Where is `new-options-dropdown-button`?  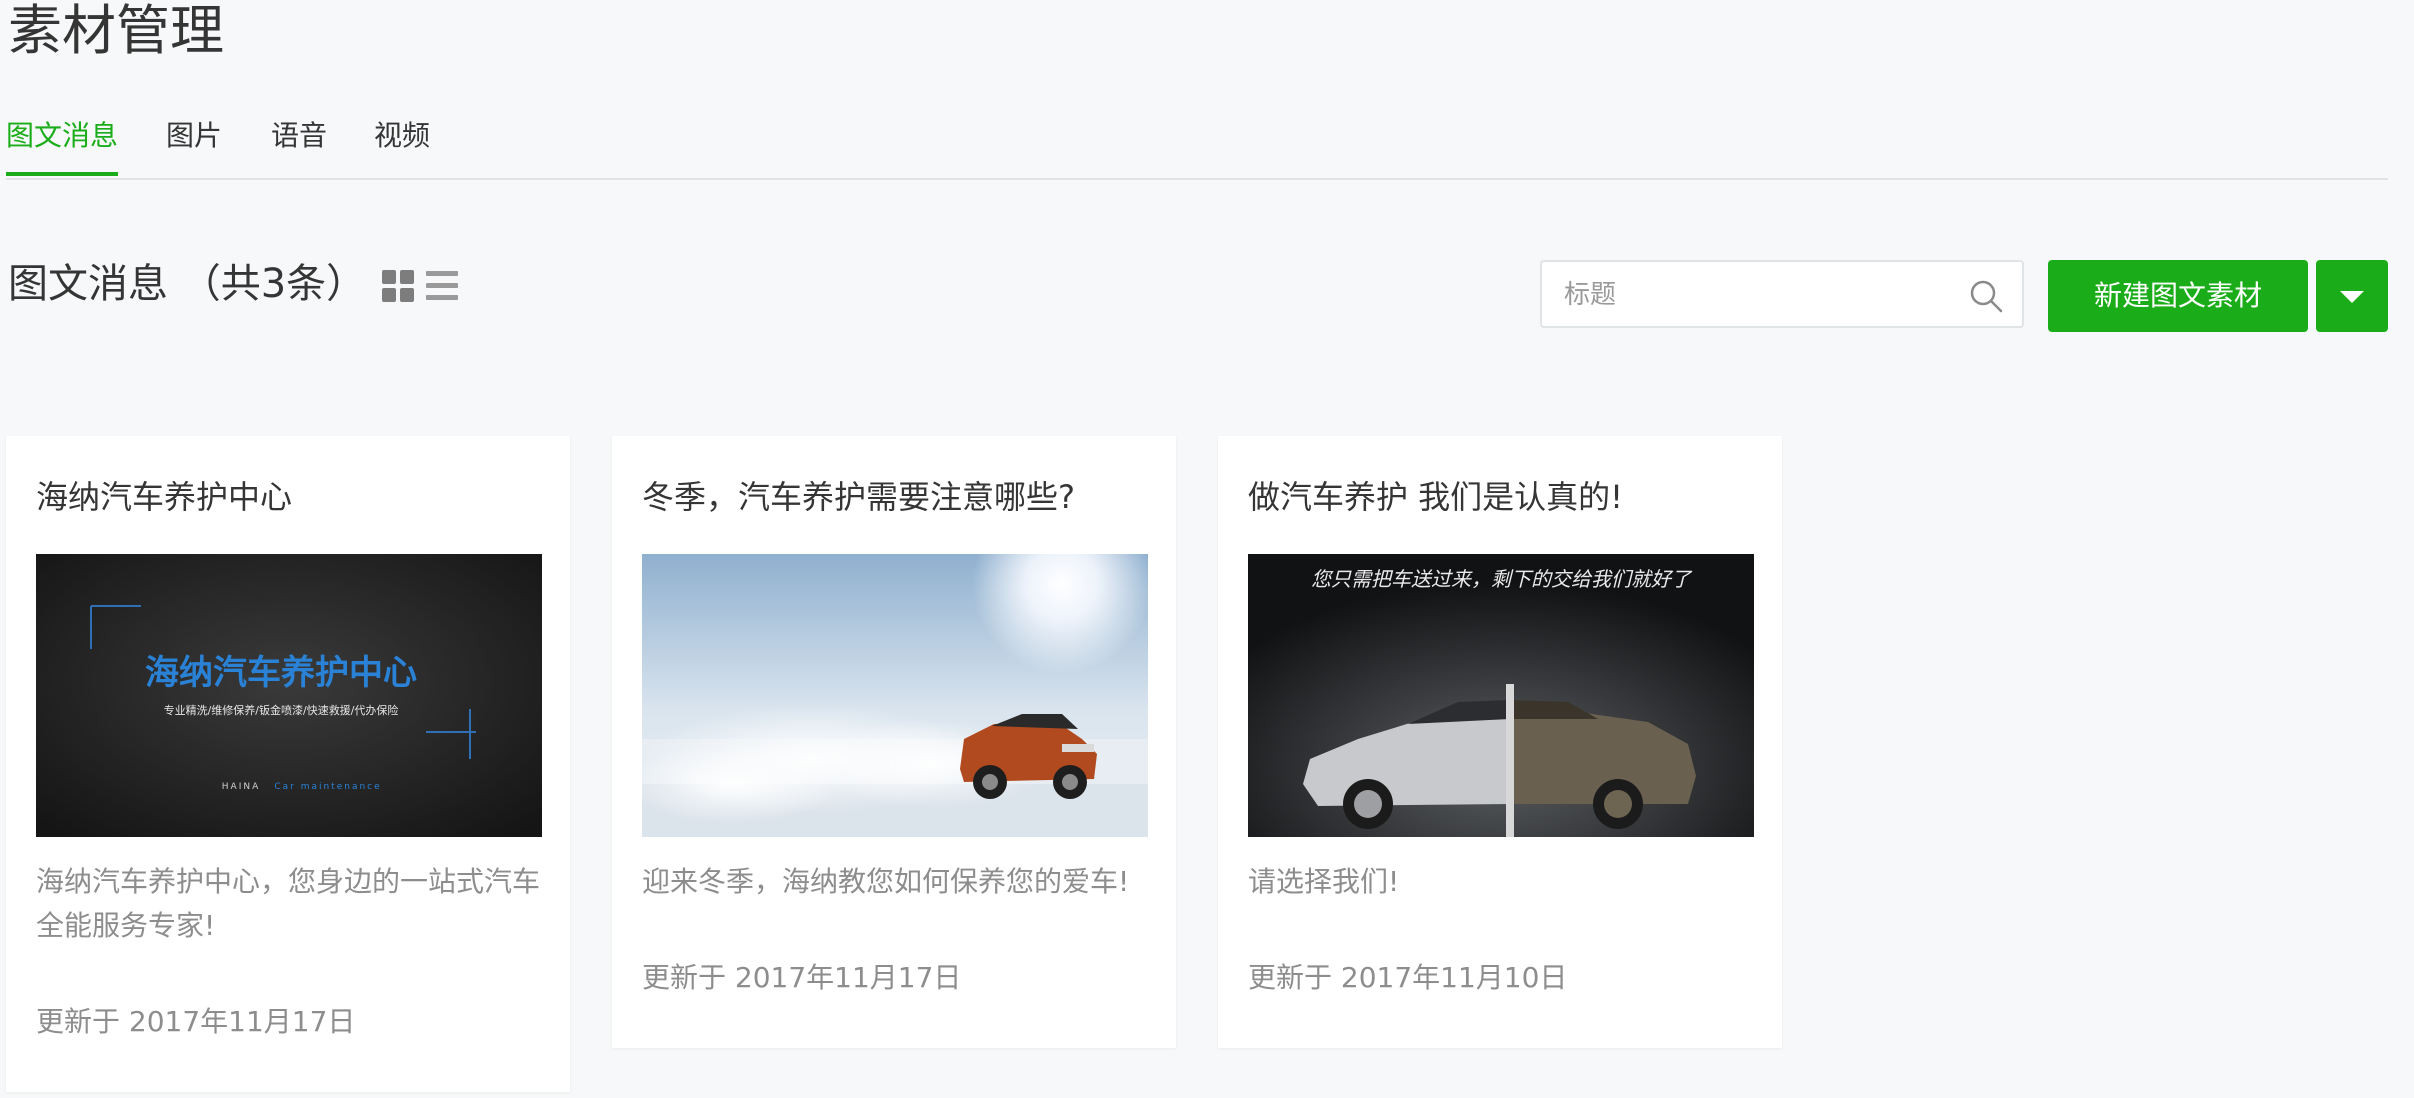 new-options-dropdown-button is located at coordinates (2352, 296).